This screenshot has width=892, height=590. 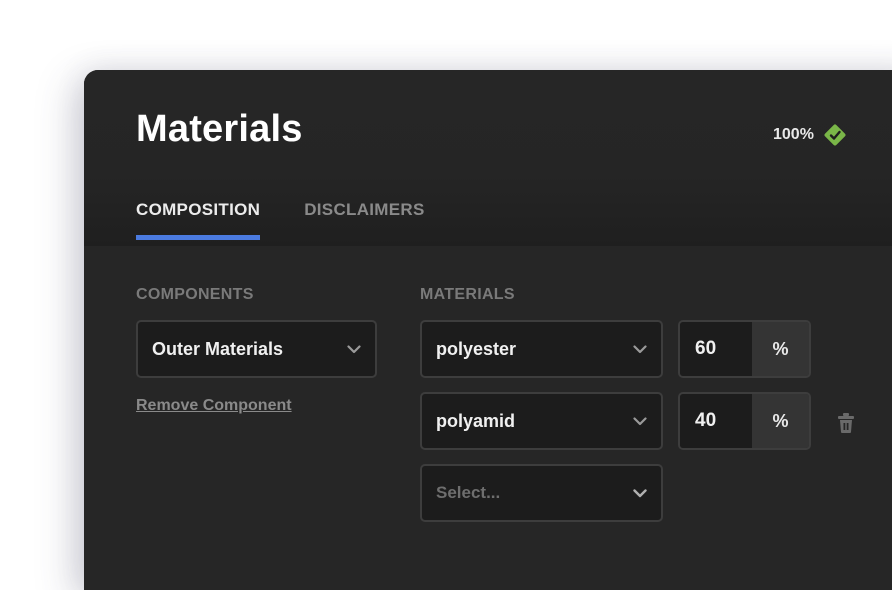 I want to click on material-select-value: polyester, so click(x=476, y=348).